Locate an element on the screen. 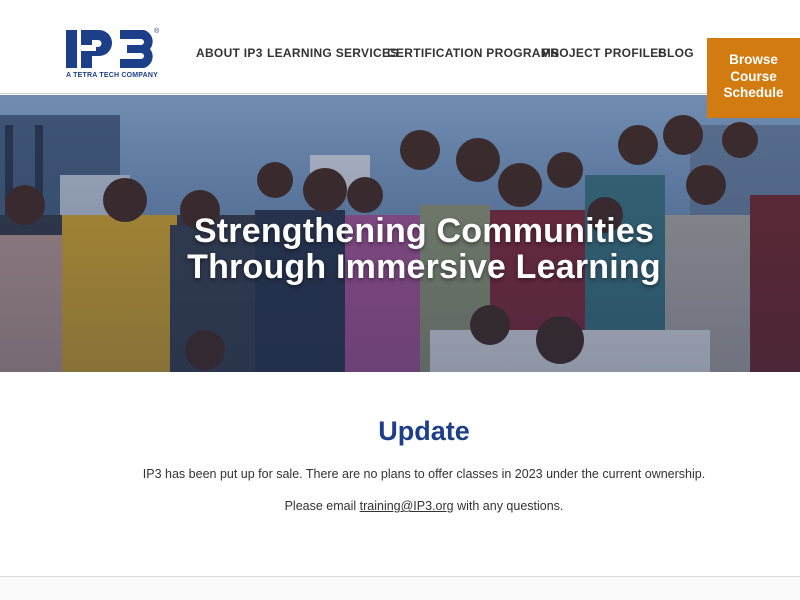 The image size is (800, 600). browse-course-schedule-button: Browse Course Schedule is located at coordinates (753, 78).